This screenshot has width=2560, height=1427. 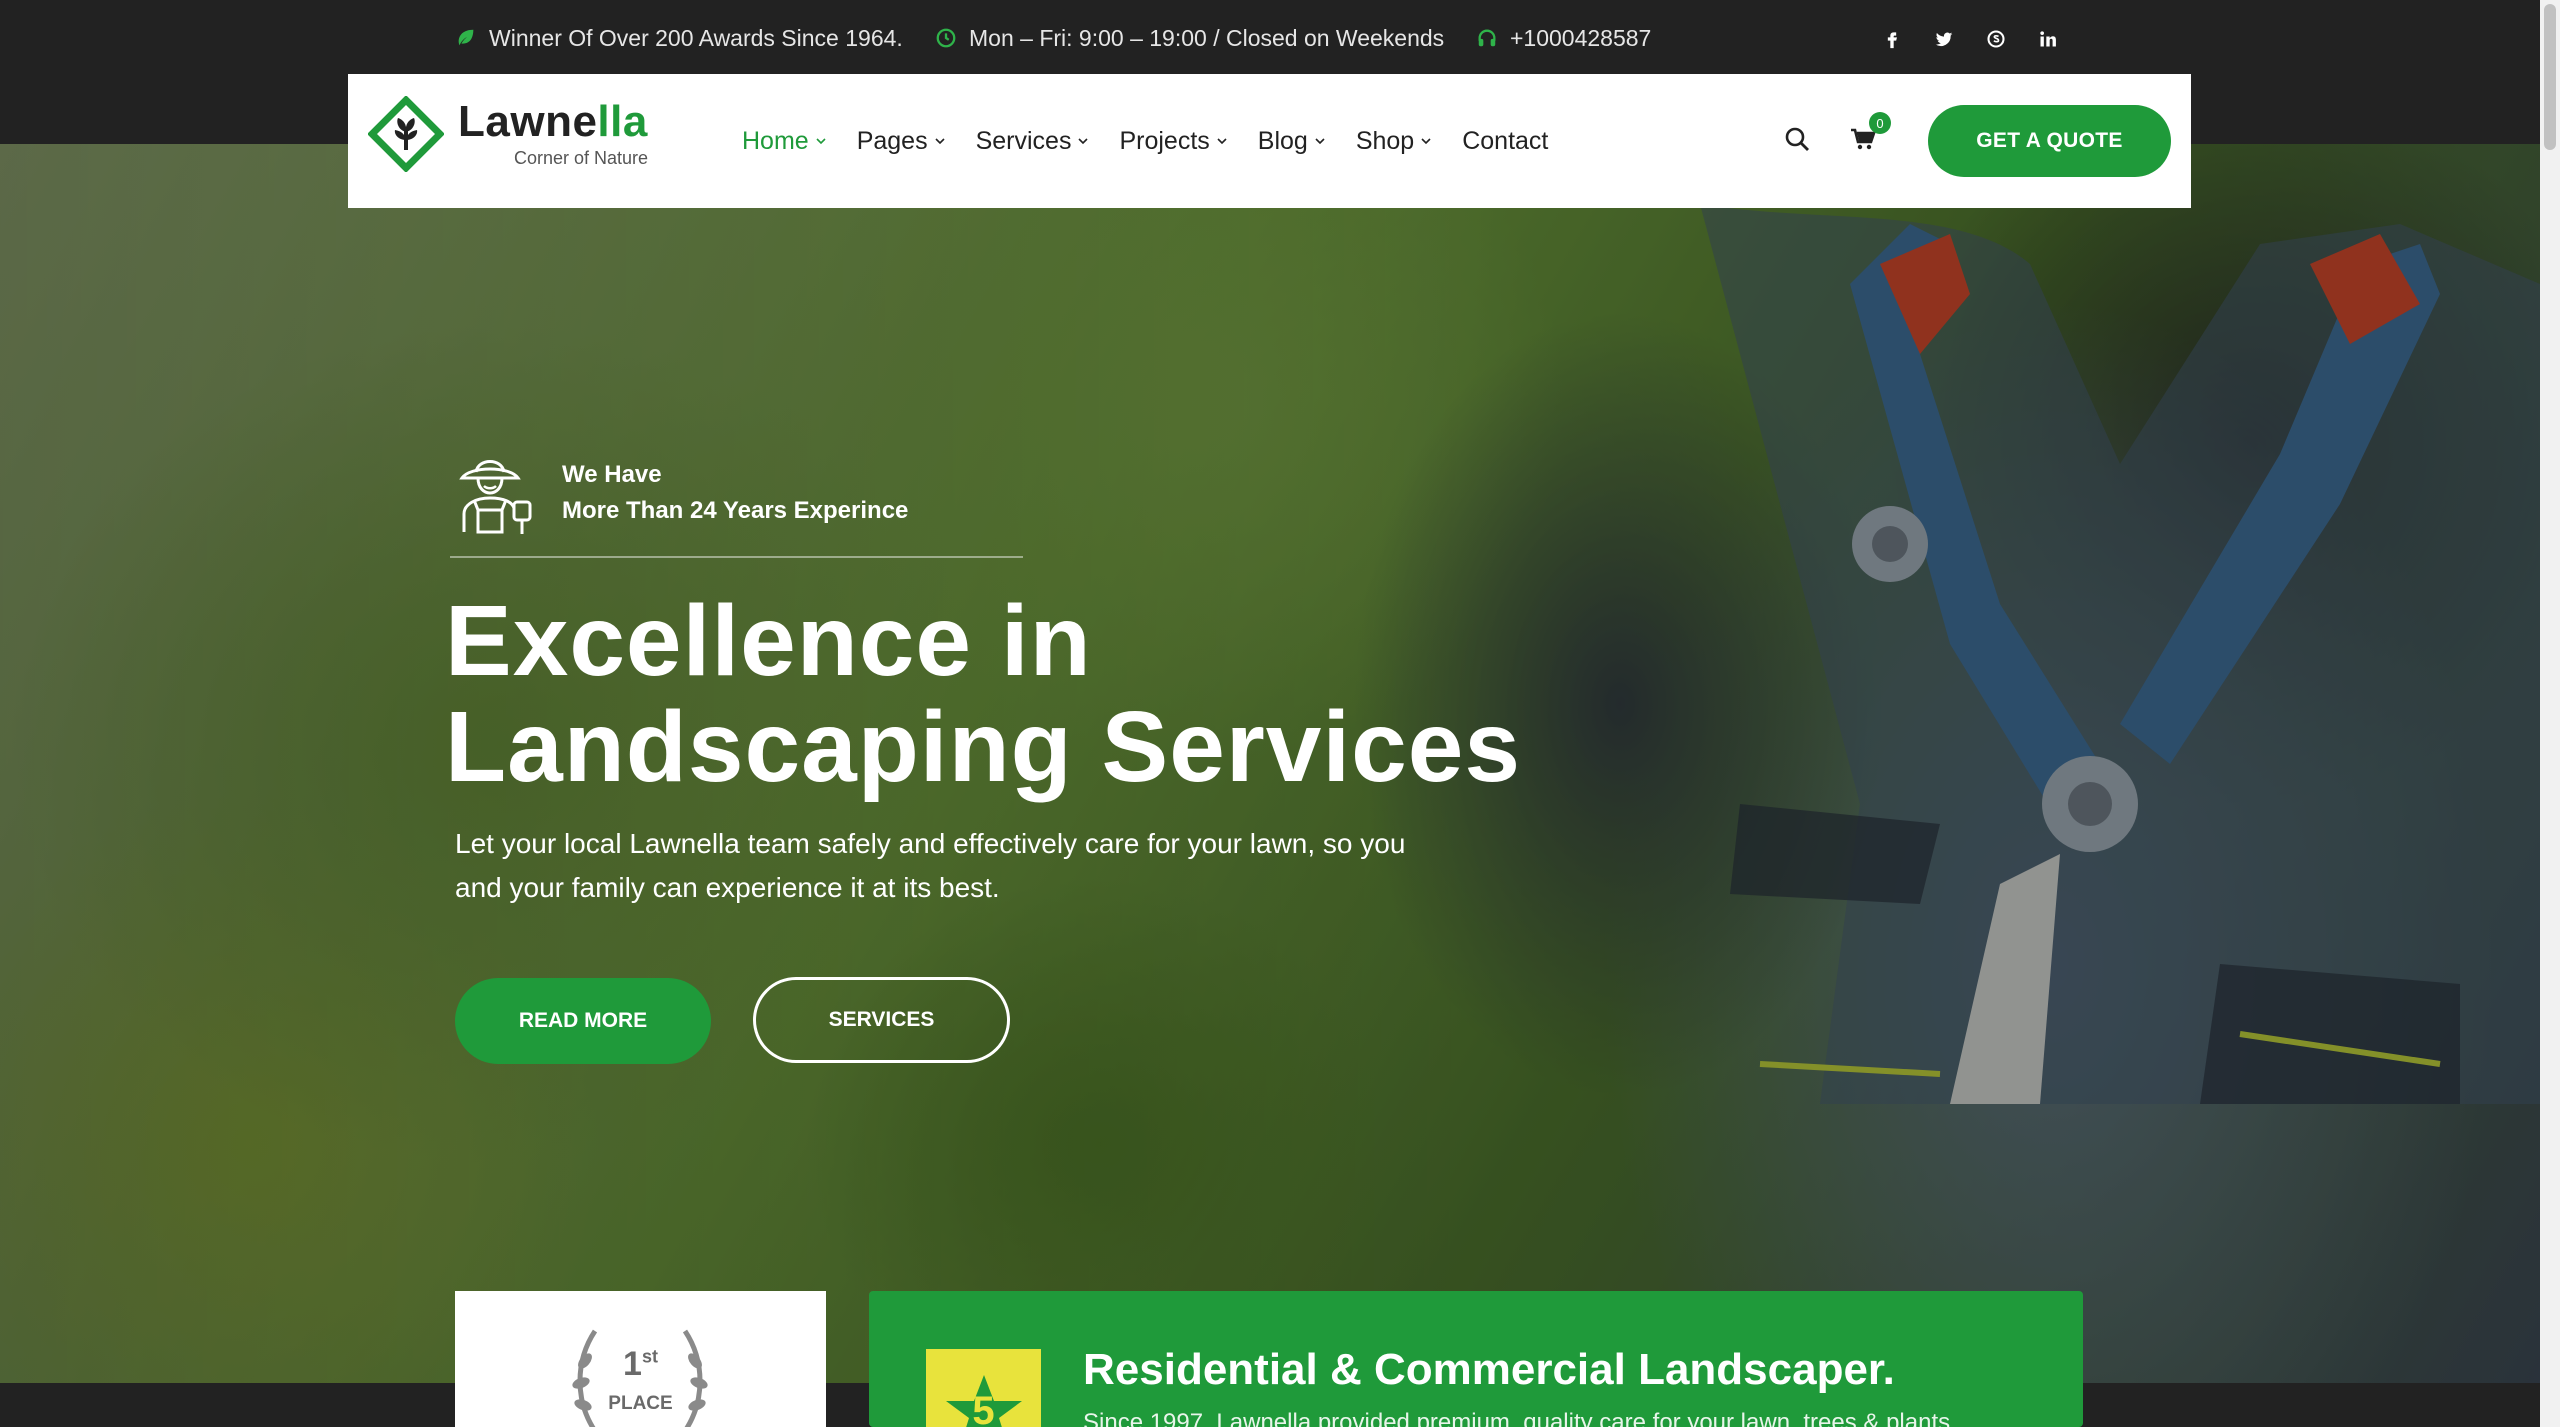 What do you see at coordinates (1944, 39) in the screenshot?
I see `twitter-icon` at bounding box center [1944, 39].